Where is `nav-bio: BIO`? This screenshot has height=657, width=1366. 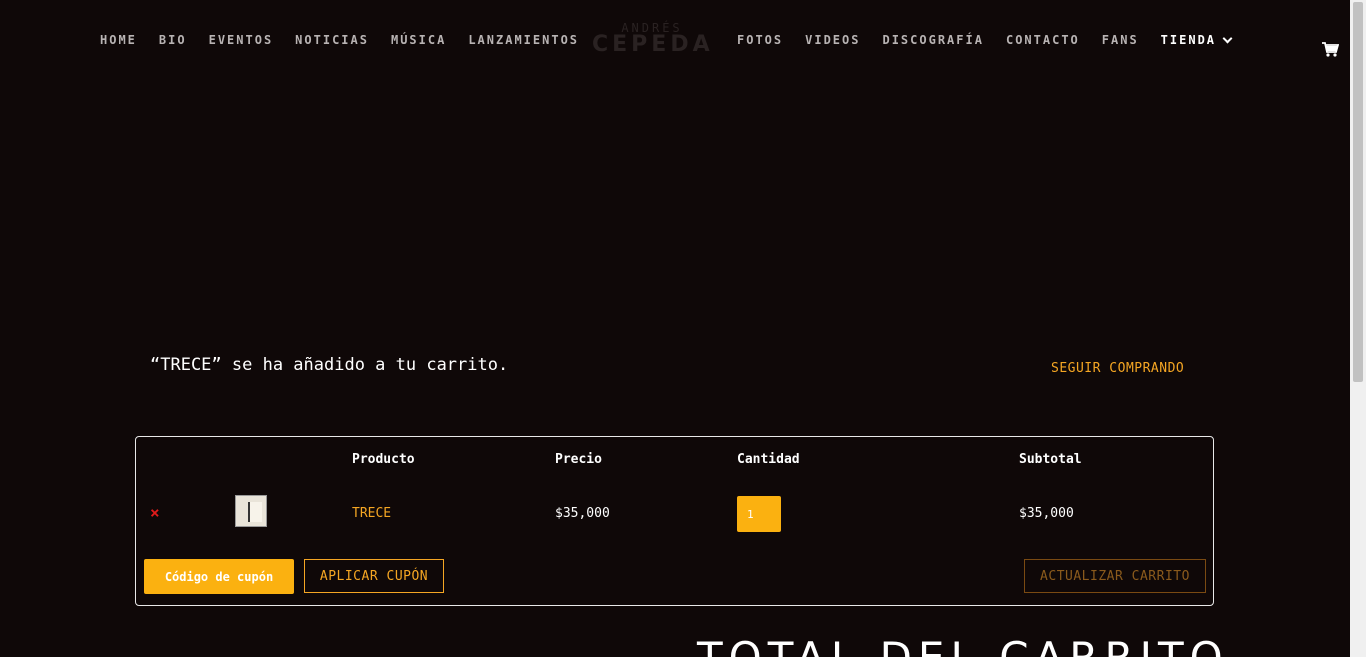
nav-bio: BIO is located at coordinates (173, 40).